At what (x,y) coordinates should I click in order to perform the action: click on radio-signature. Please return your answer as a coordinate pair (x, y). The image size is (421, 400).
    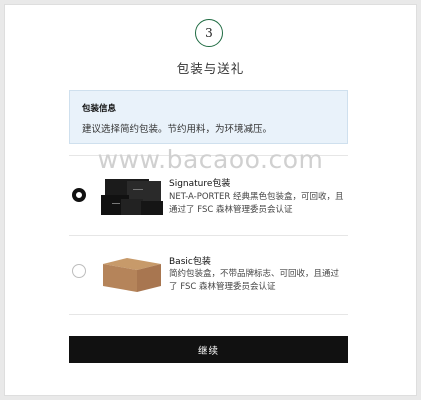
    Looking at the image, I should click on (79, 195).